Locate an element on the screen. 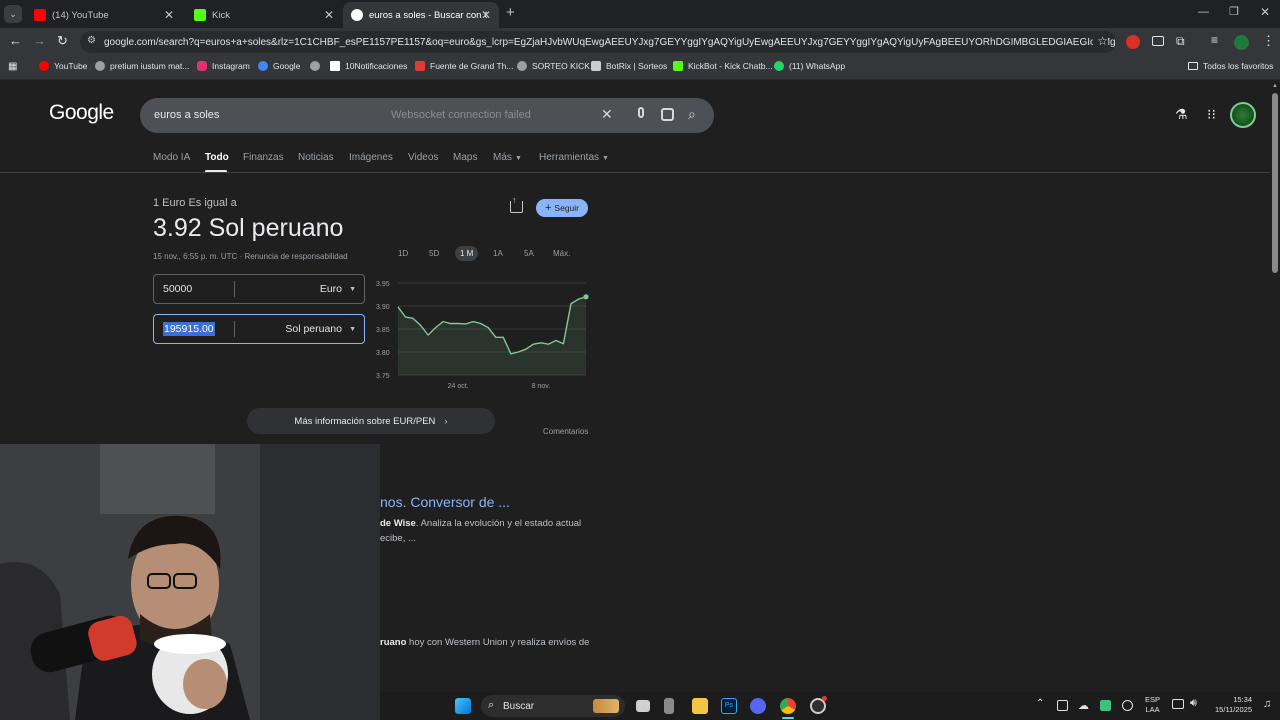 The width and height of the screenshot is (1280, 720). google-apps-icon: ⁝⁝ is located at coordinates (1211, 114).